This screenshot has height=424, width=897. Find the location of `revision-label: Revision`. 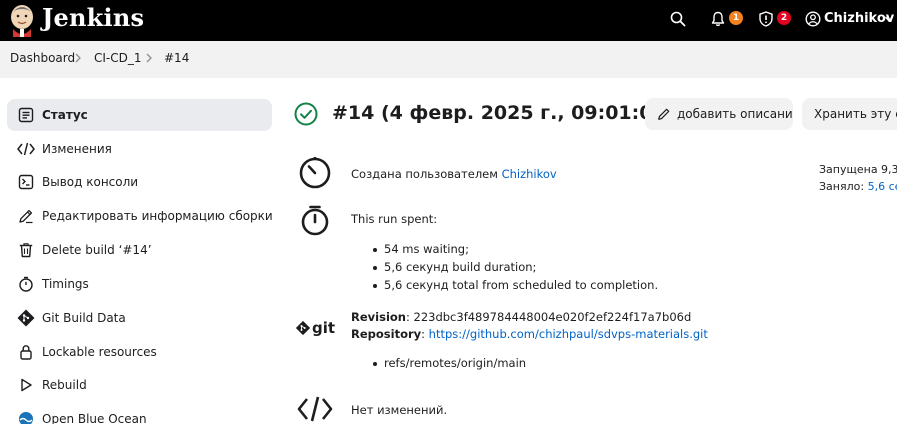

revision-label: Revision is located at coordinates (378, 317).